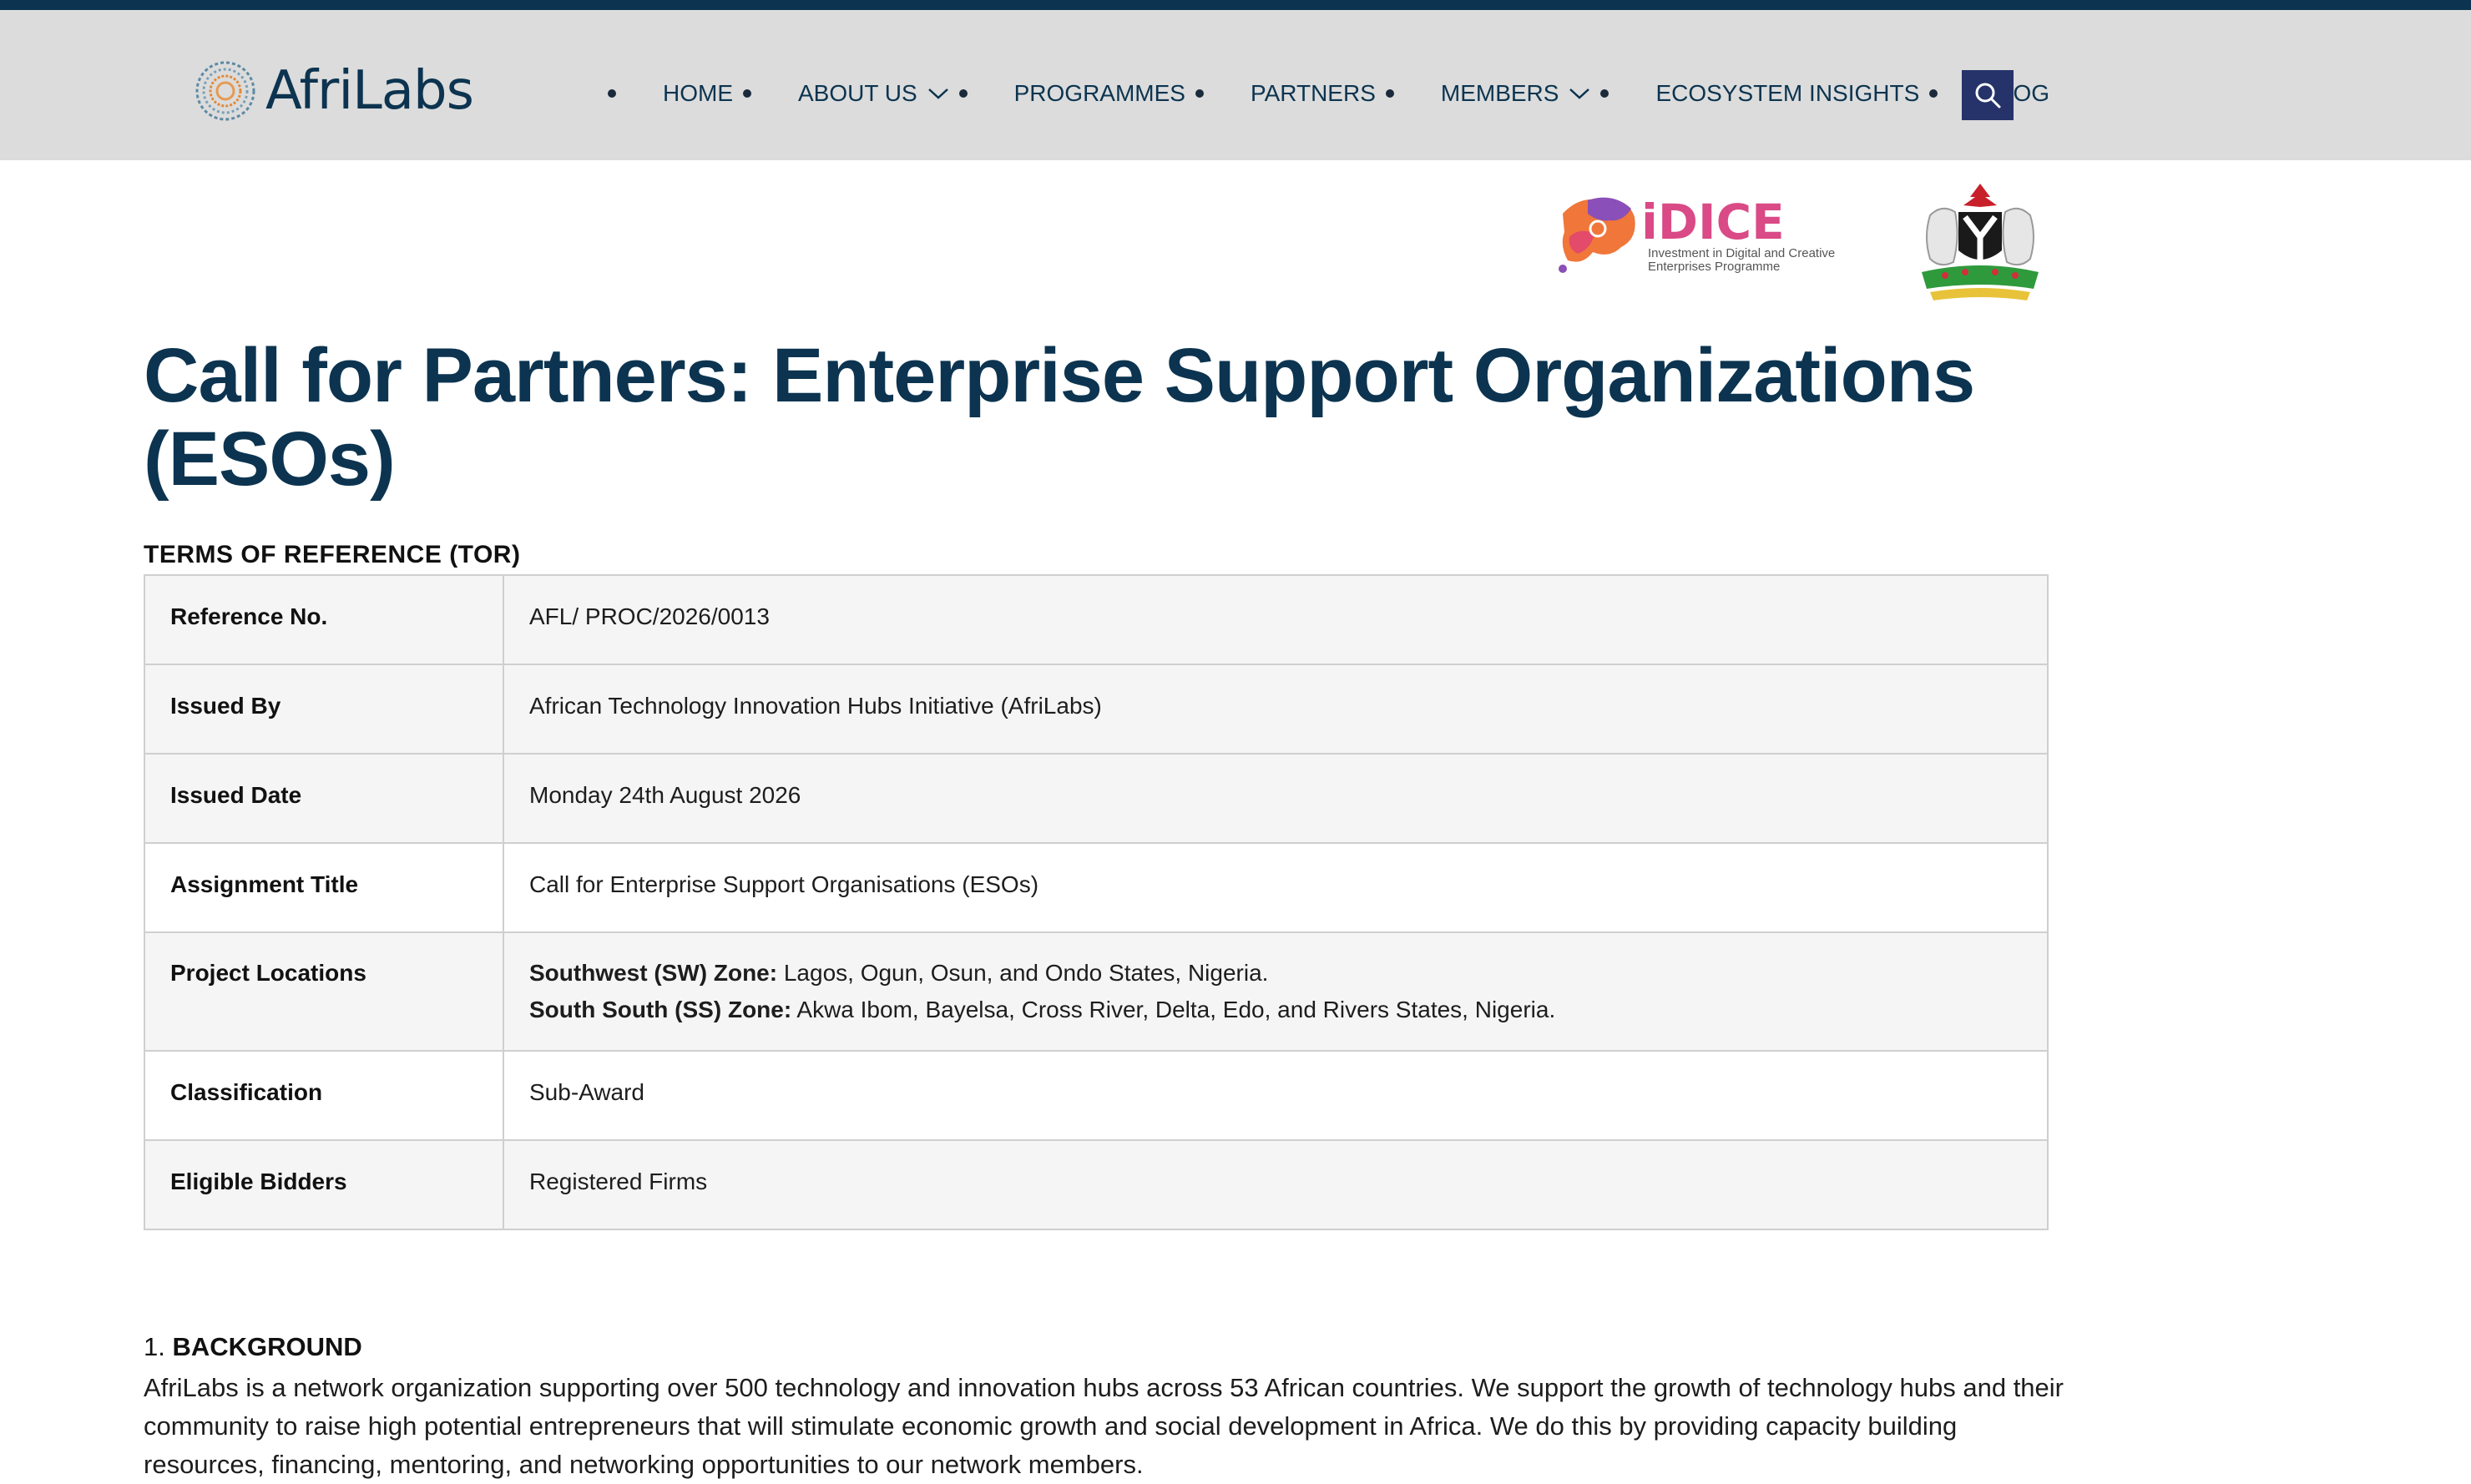 This screenshot has width=2471, height=1484. Describe the element at coordinates (1714, 267) in the screenshot. I see `idice-subtitle-2: Enterprises Programme` at that location.